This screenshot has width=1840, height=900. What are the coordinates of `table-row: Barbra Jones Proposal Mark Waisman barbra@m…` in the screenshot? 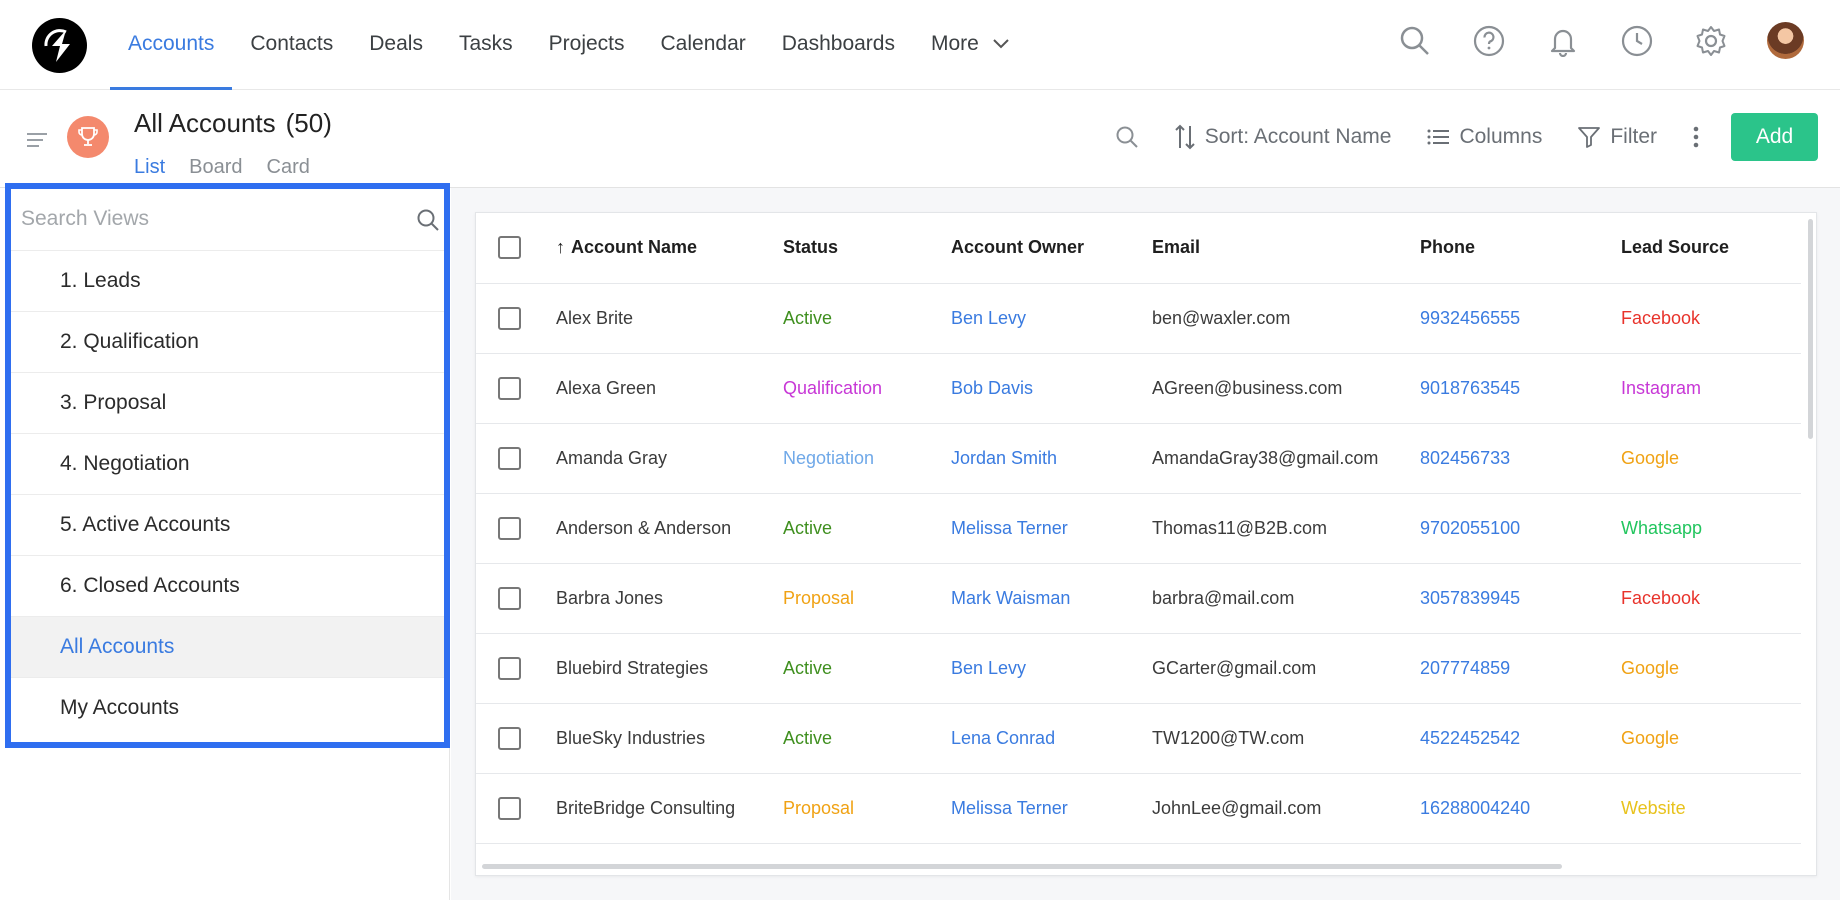 It's located at (1138, 598).